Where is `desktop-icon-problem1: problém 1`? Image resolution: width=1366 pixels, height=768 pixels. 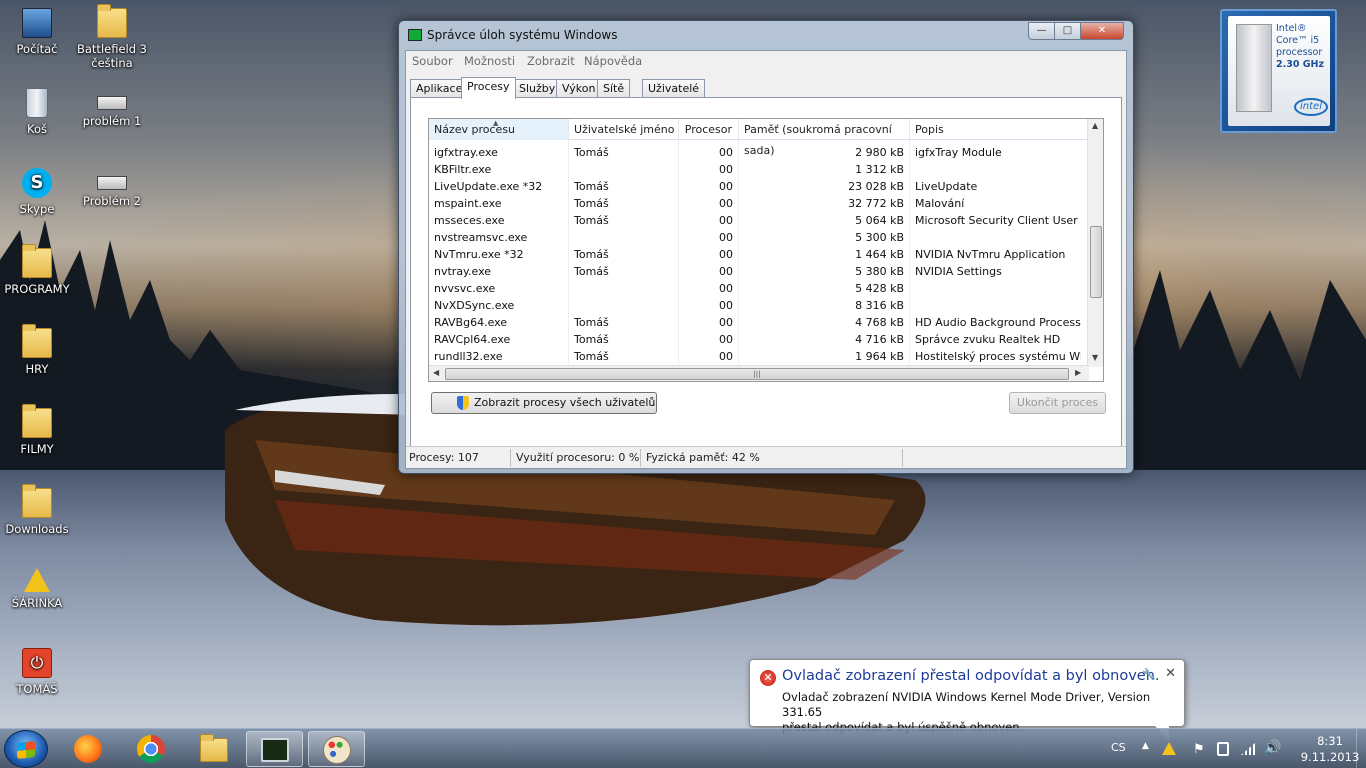 desktop-icon-problem1: problém 1 is located at coordinates (112, 108).